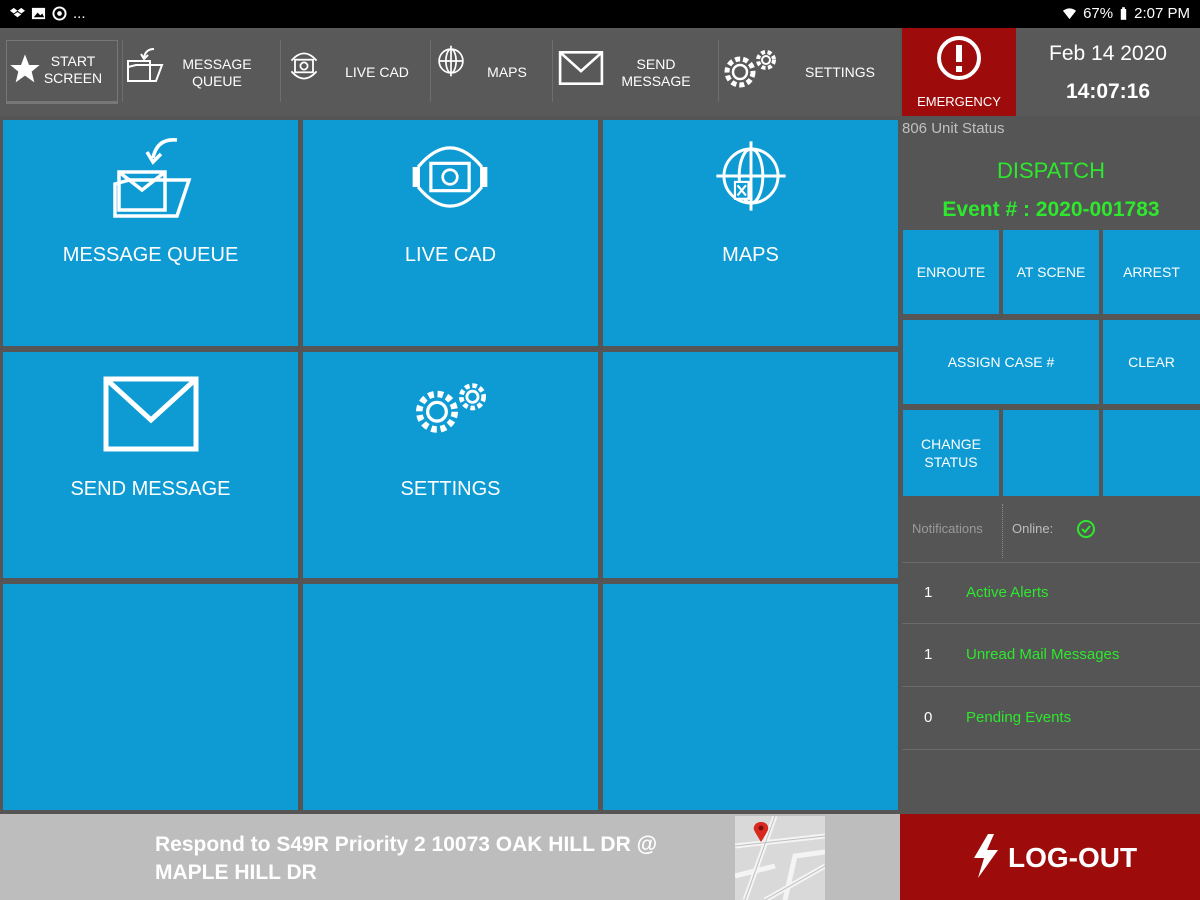 This screenshot has height=900, width=1200. What do you see at coordinates (150, 255) in the screenshot?
I see `message-queue-tile-label: MESSAGE QUEUE` at bounding box center [150, 255].